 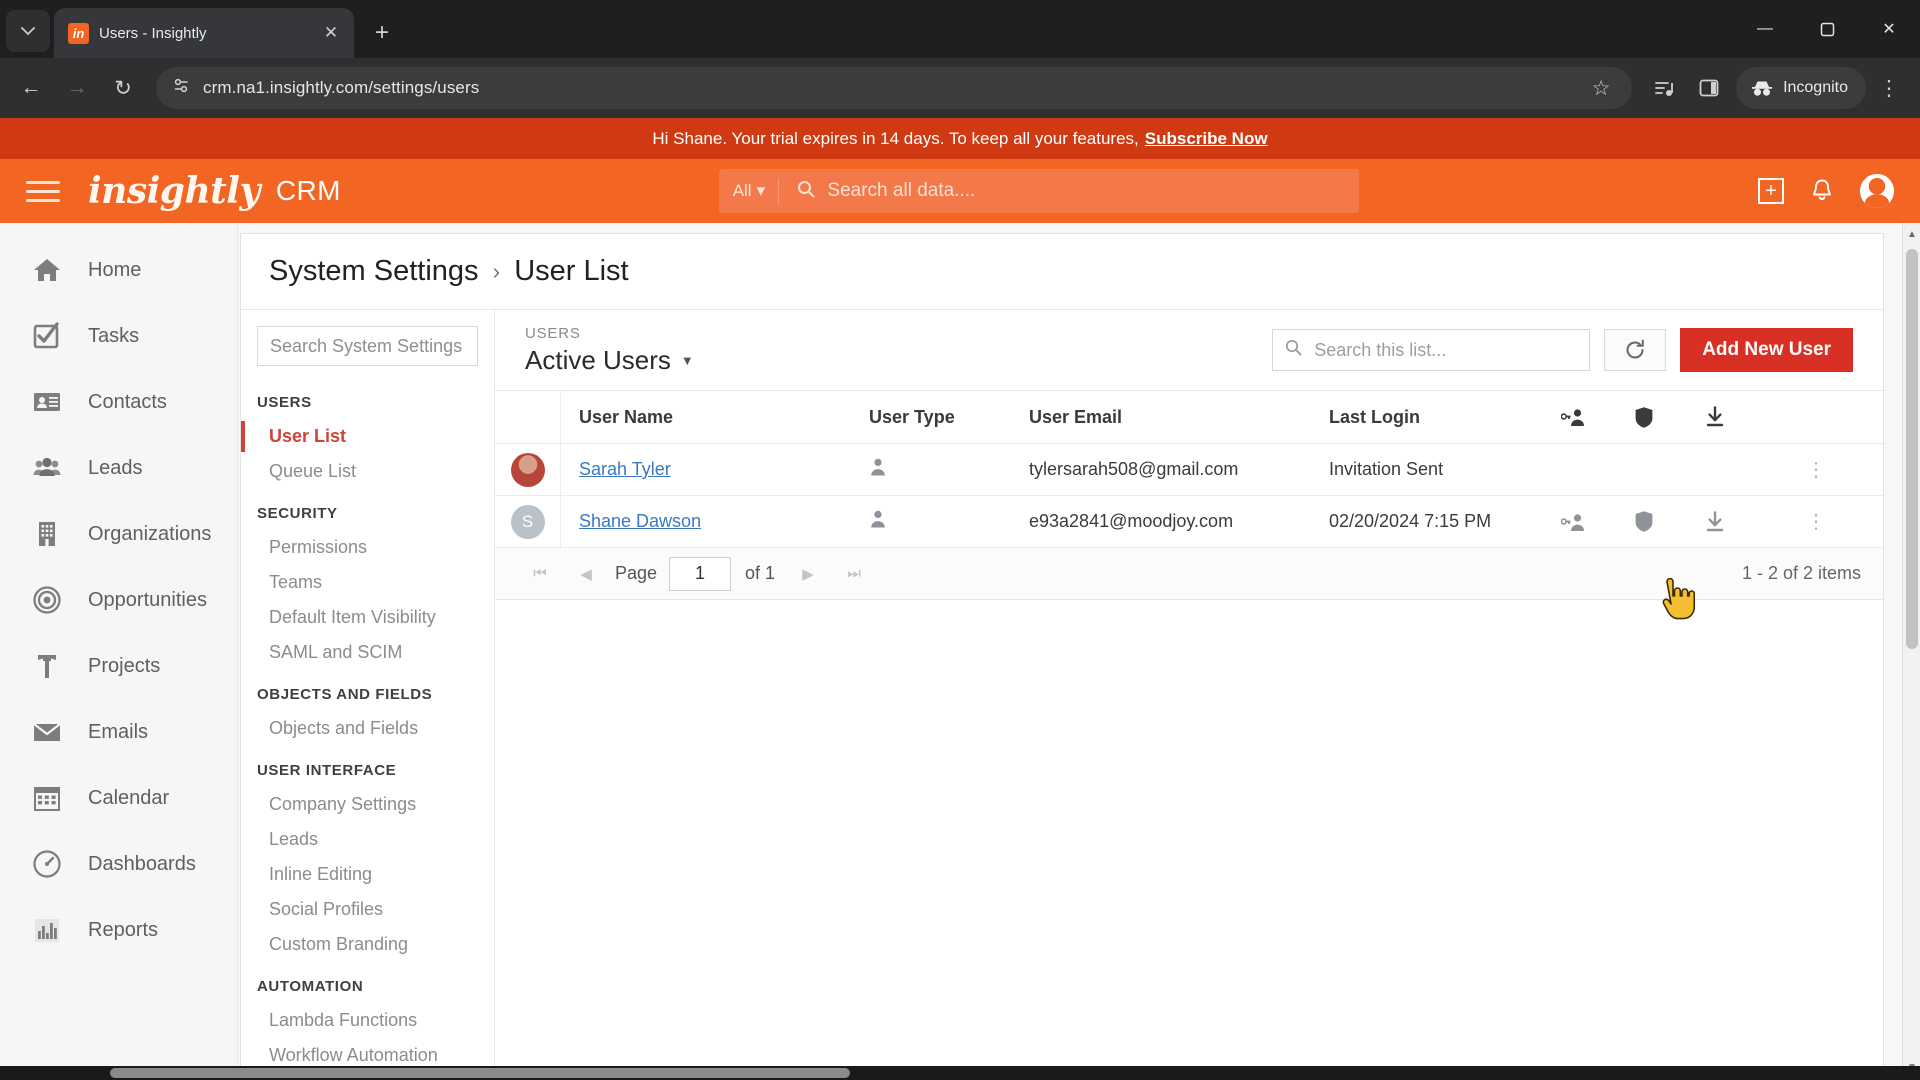 I want to click on close-window-icon: ✕, so click(x=1889, y=29).